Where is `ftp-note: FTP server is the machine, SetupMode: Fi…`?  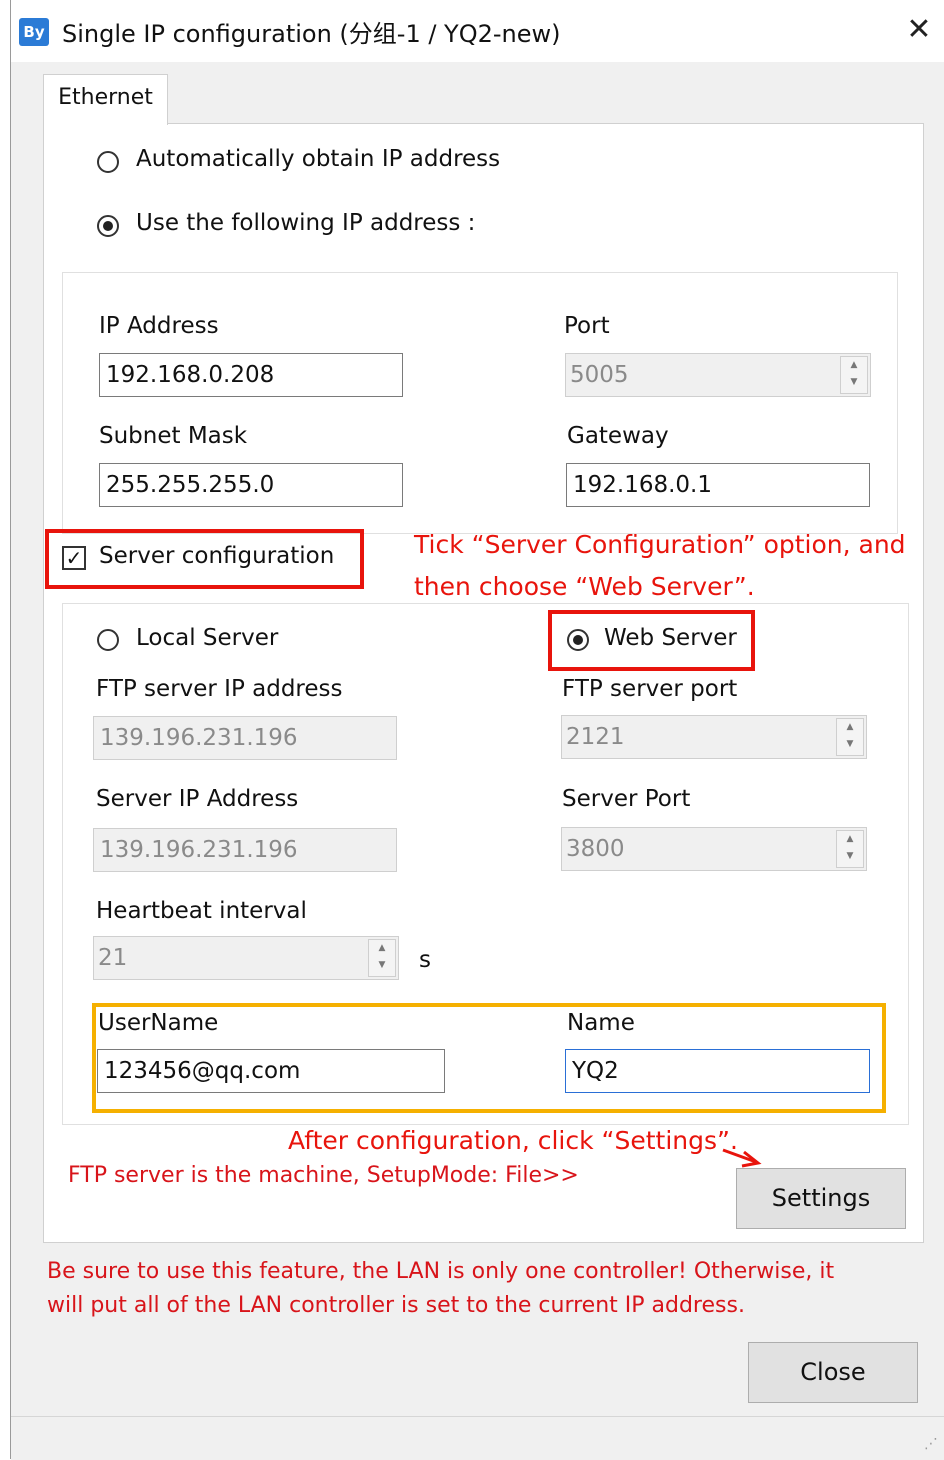
ftp-note: FTP server is the machine, SetupMode: Fi… is located at coordinates (323, 1175).